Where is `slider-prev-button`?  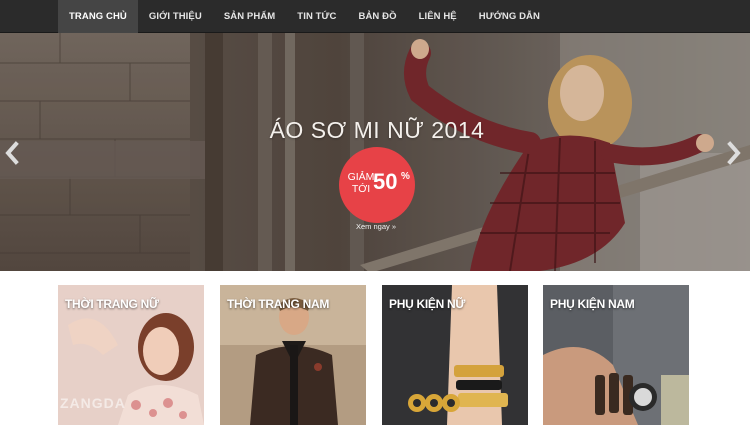
slider-prev-button is located at coordinates (14, 155).